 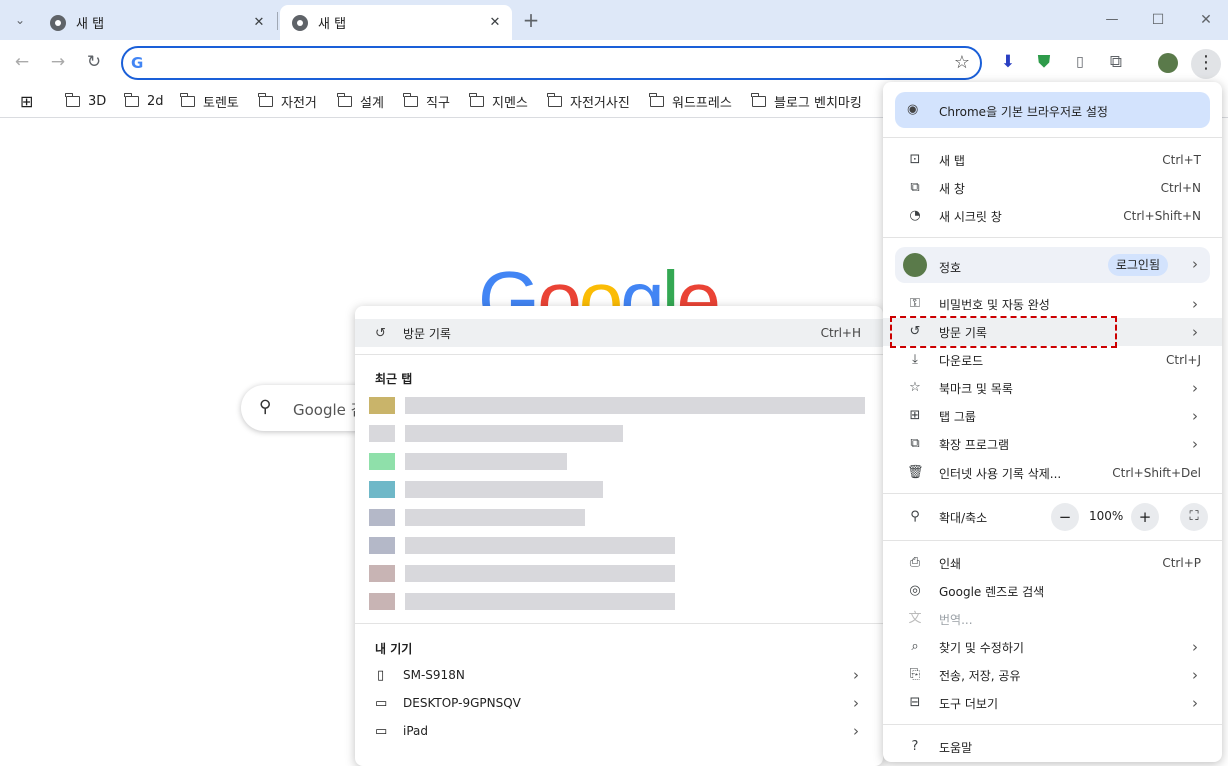 What do you see at coordinates (619, 675) in the screenshot?
I see `device-item: ▯ SM-S918N ›` at bounding box center [619, 675].